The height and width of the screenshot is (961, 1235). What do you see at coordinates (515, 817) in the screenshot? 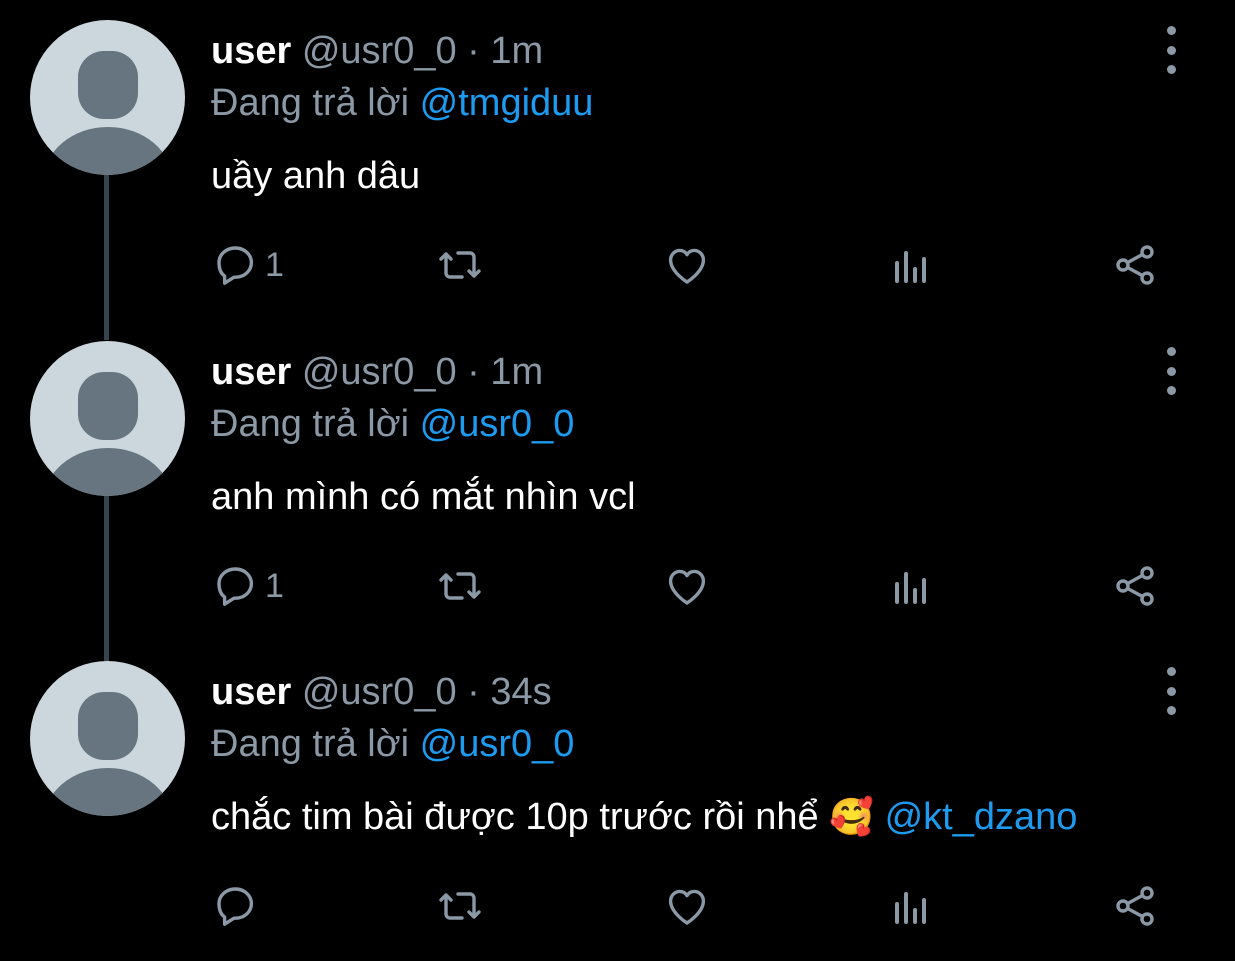
I see `tweet-text-body: chắc tim bài được 10p trước rồi nhể` at bounding box center [515, 817].